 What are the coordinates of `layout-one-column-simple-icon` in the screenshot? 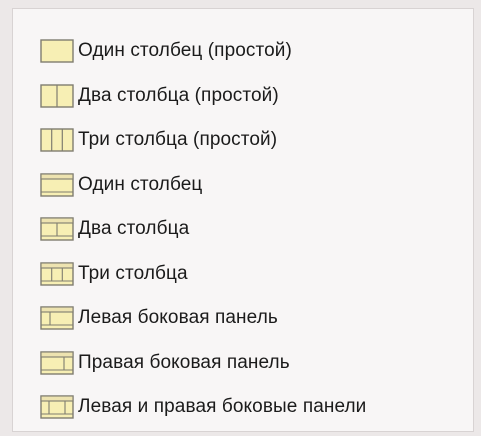 It's located at (57, 51).